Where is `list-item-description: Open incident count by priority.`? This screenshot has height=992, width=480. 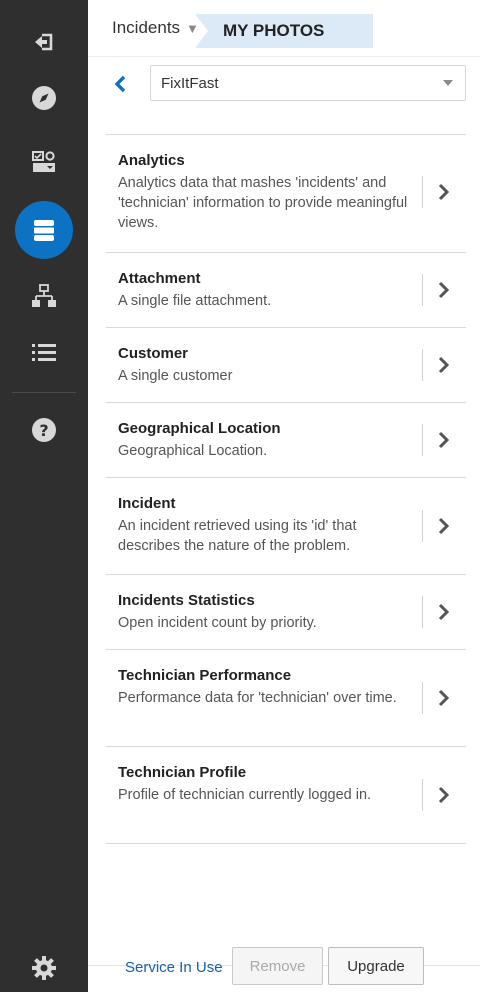 list-item-description: Open incident count by priority. is located at coordinates (217, 623).